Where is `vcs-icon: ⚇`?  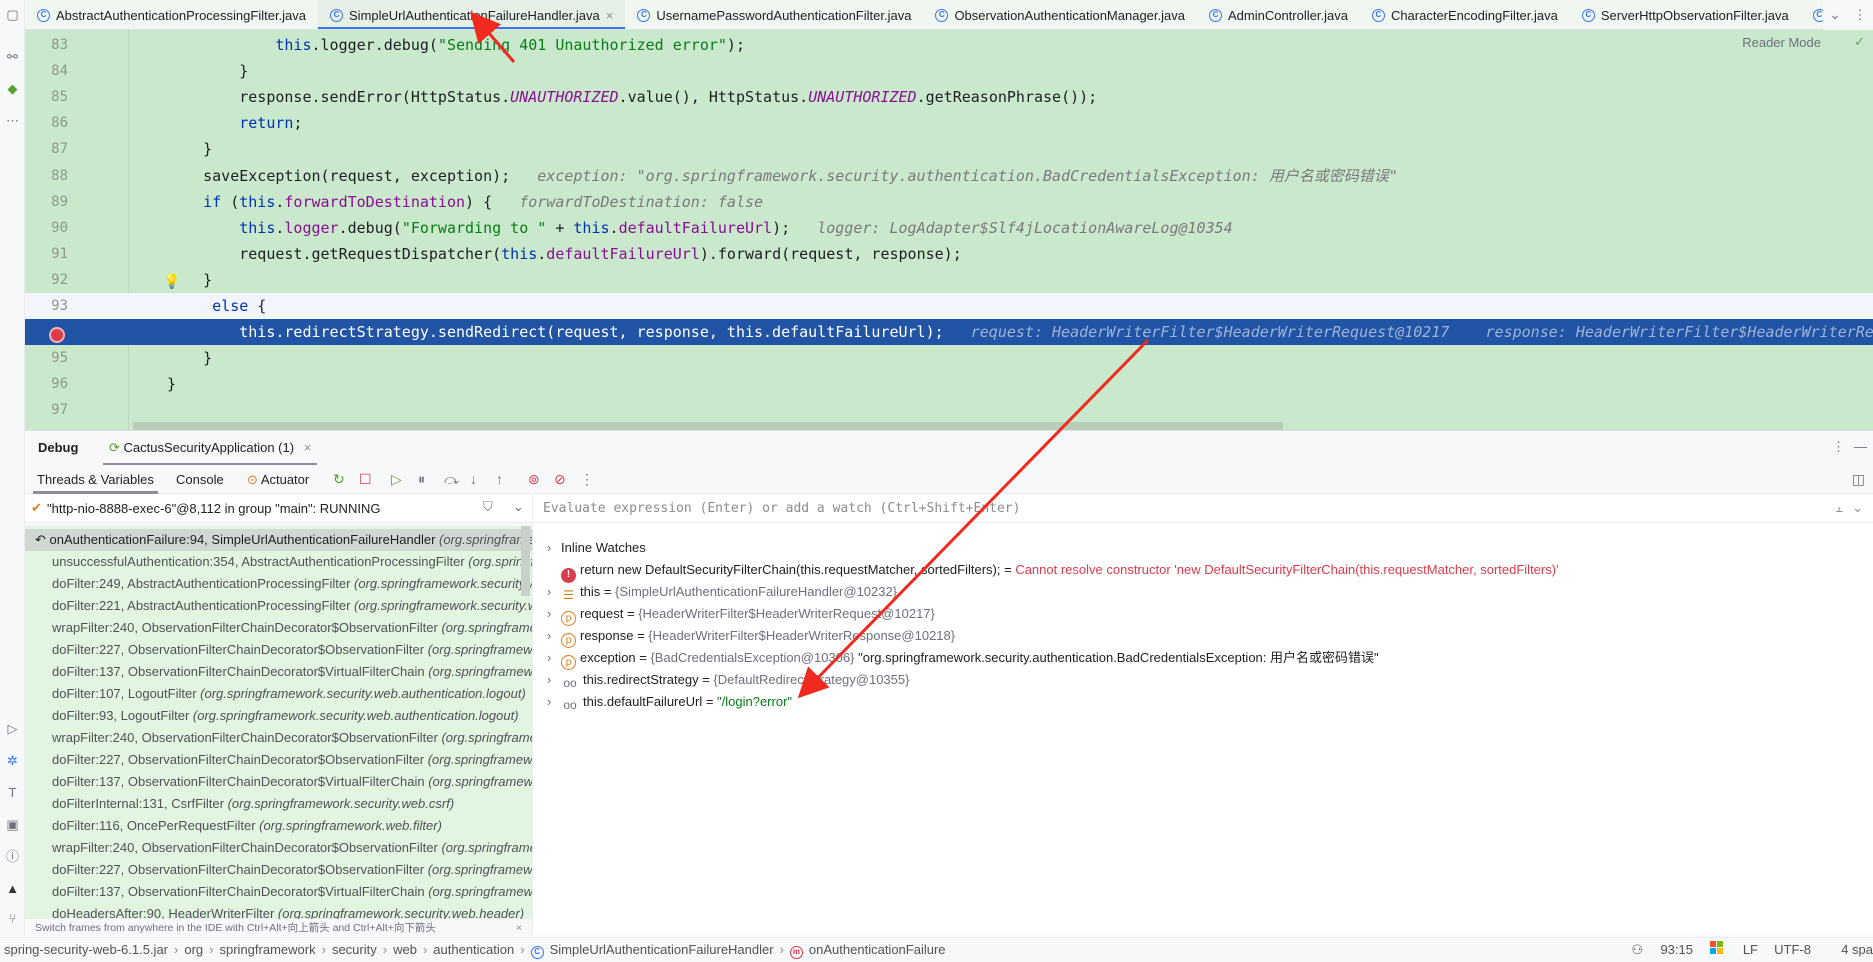
vcs-icon: ⚇ is located at coordinates (1637, 950).